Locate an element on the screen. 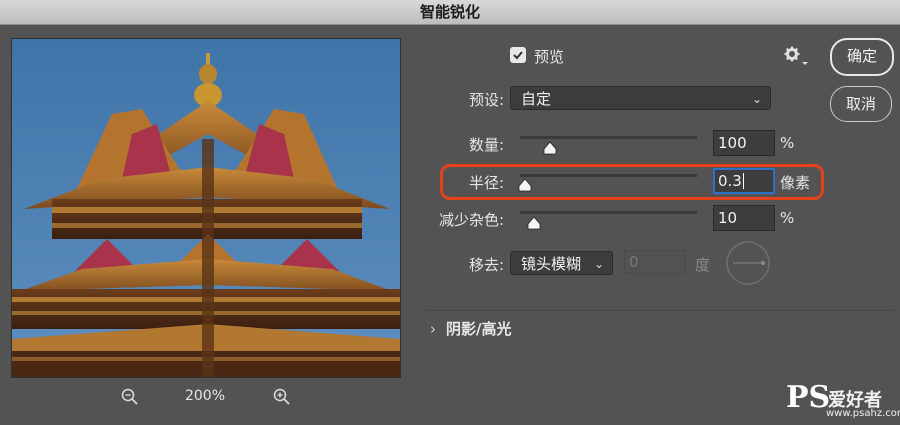  amount-label: 数量: is located at coordinates (486, 145).